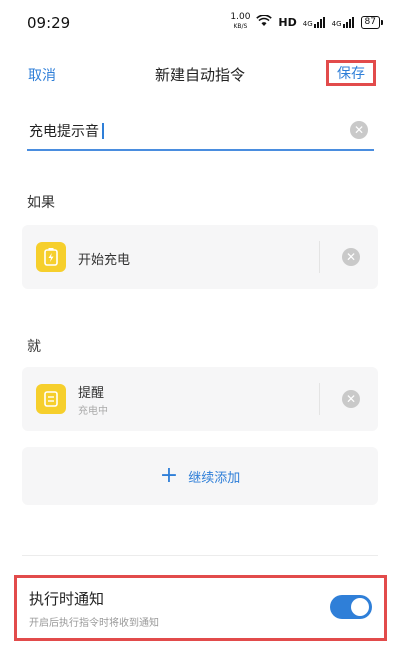  I want to click on network-speed-unit: KB/S, so click(240, 26).